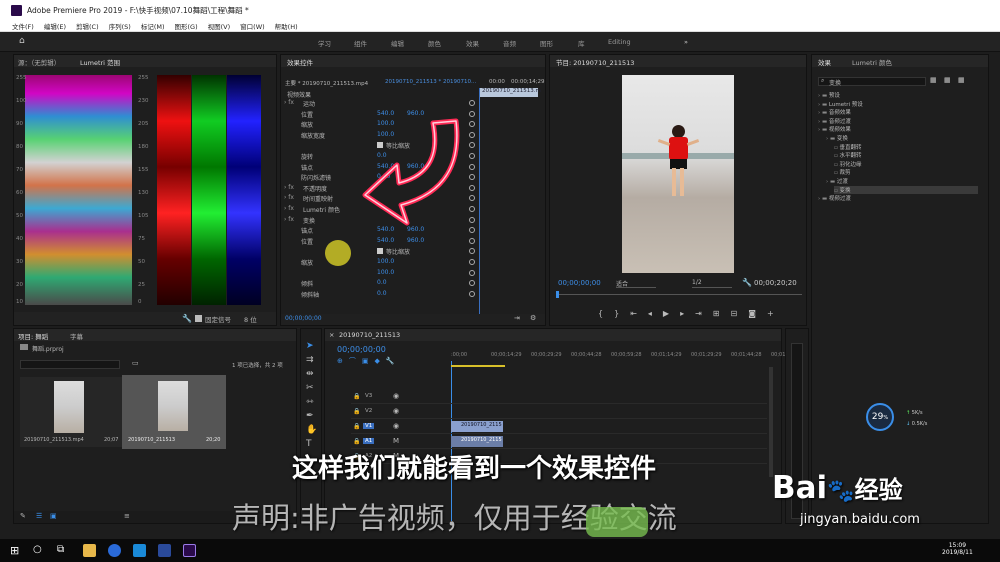 The width and height of the screenshot is (1000, 562). Describe the element at coordinates (650, 313) in the screenshot. I see `step-back-icon: ◂` at that location.